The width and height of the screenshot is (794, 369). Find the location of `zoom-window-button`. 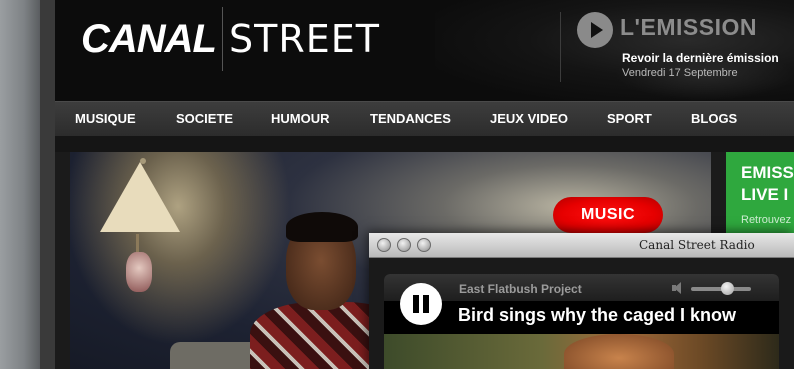

zoom-window-button is located at coordinates (424, 245).